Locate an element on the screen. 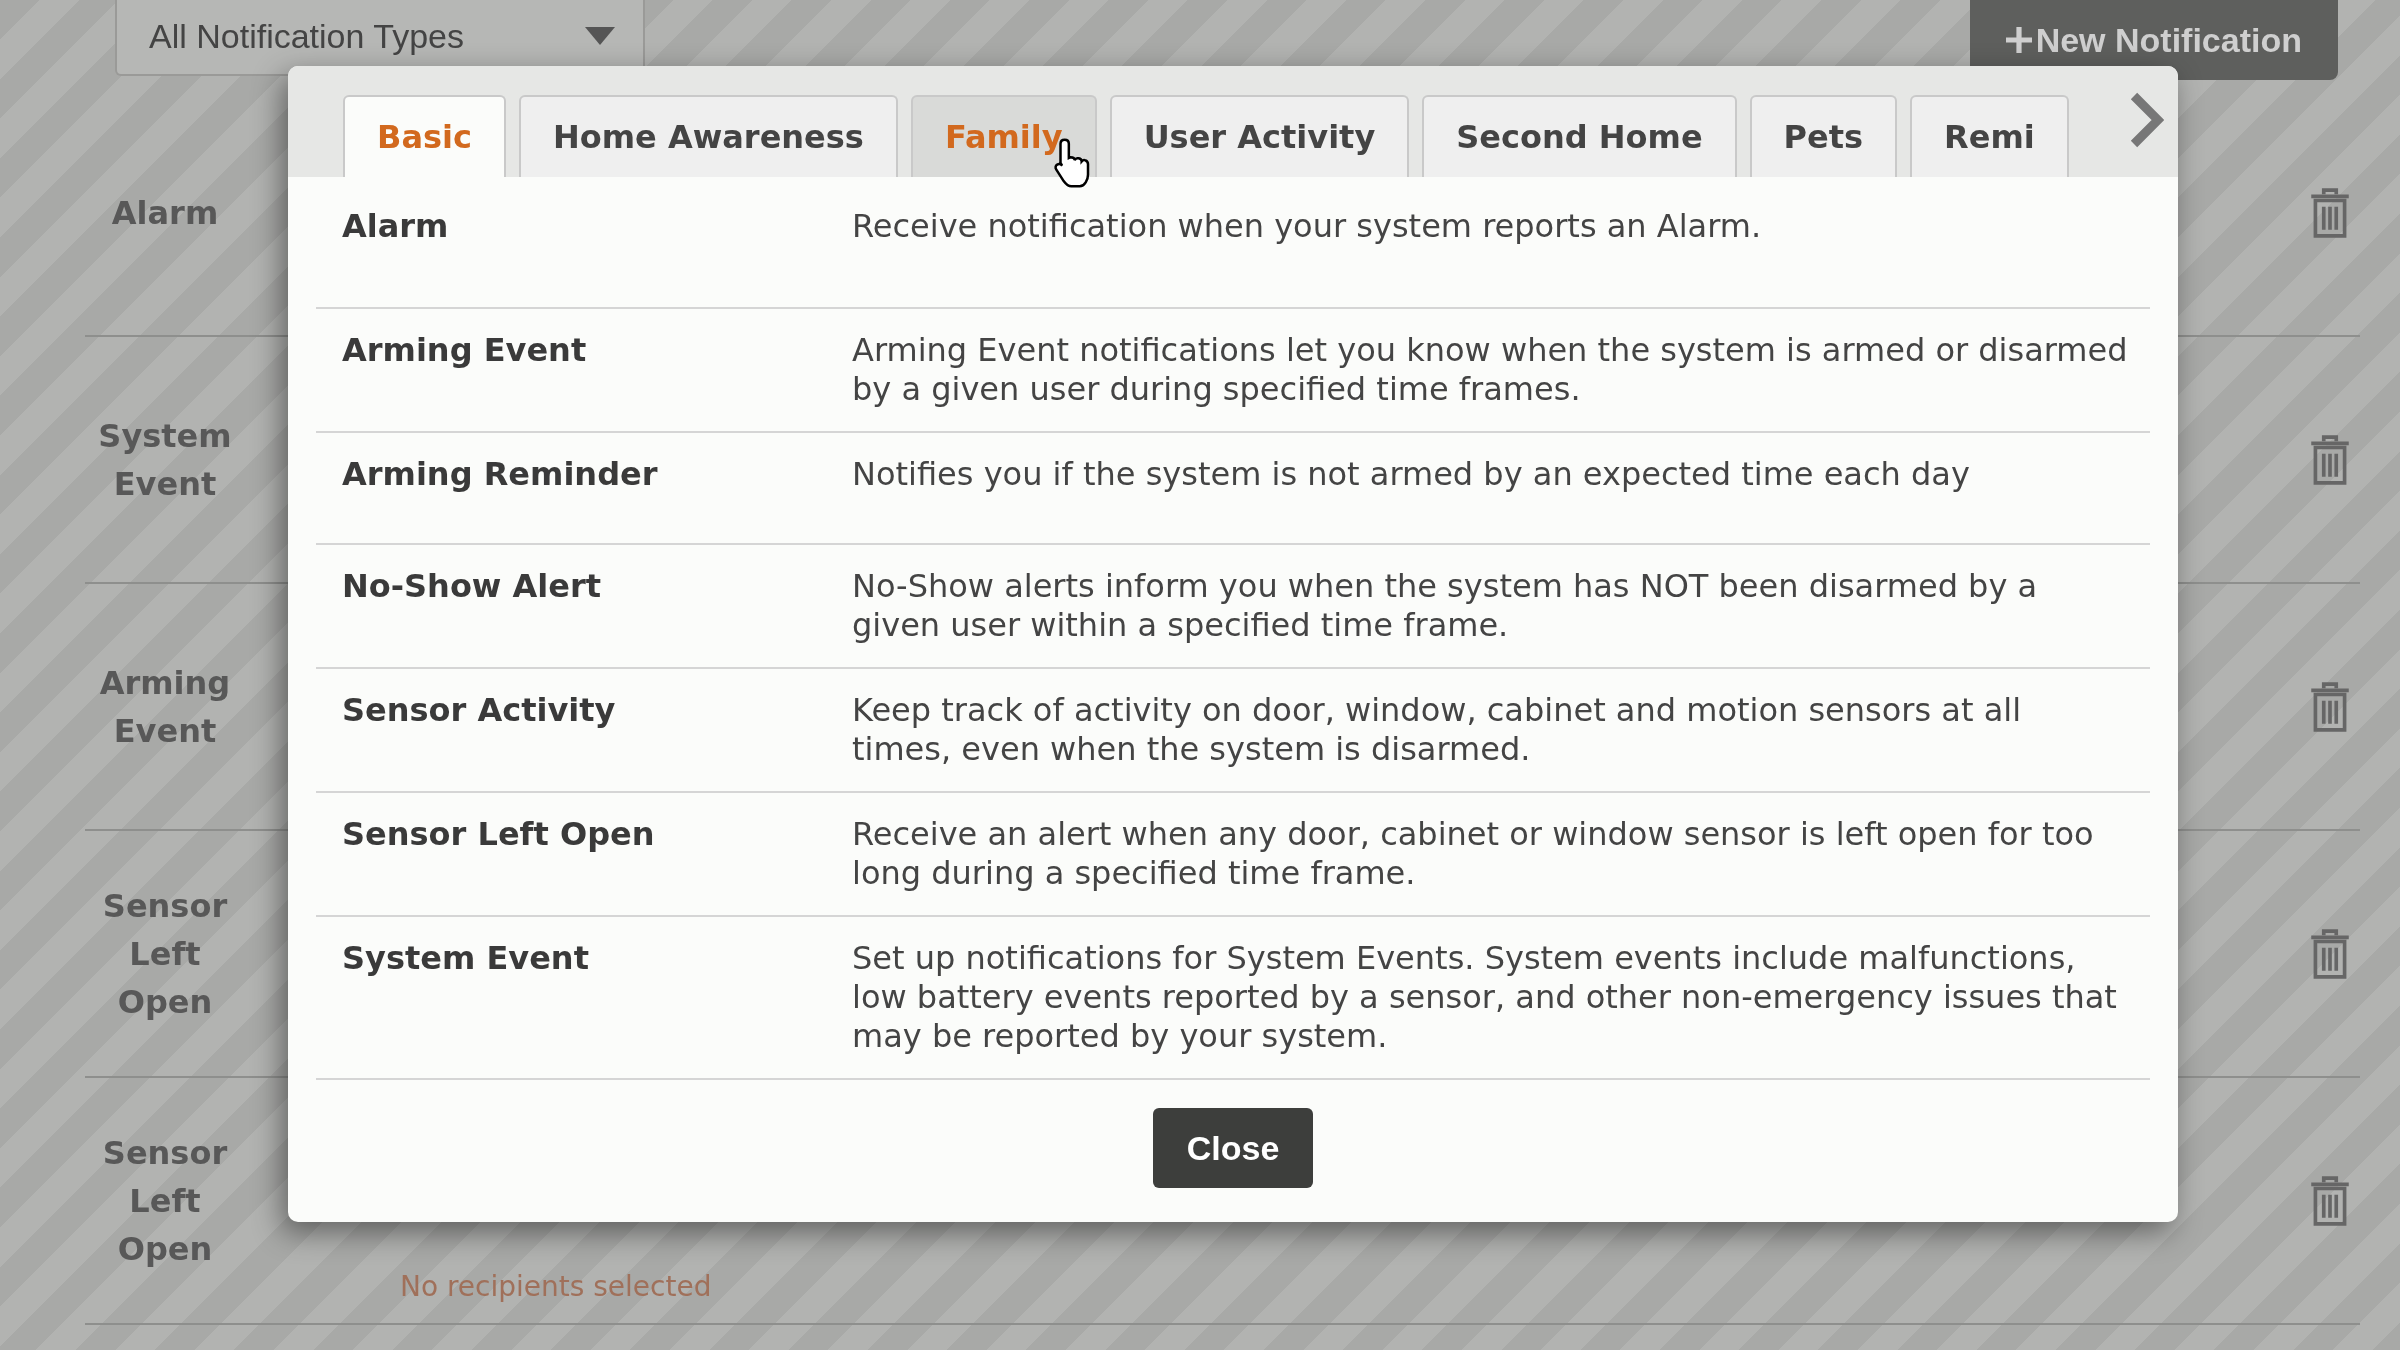 The height and width of the screenshot is (1350, 2400). caret-icon is located at coordinates (600, 36).